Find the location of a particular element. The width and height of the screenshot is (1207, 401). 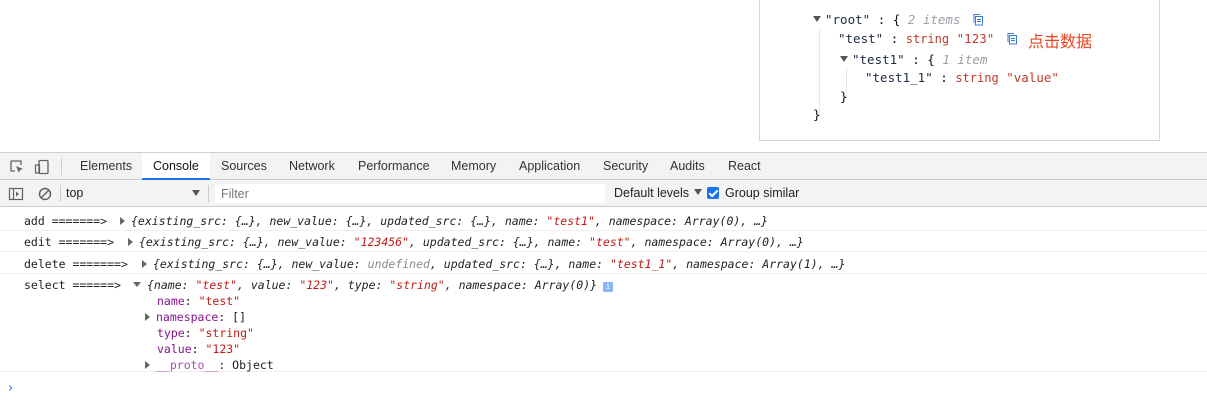

object-text: {name: is located at coordinates (171, 285).